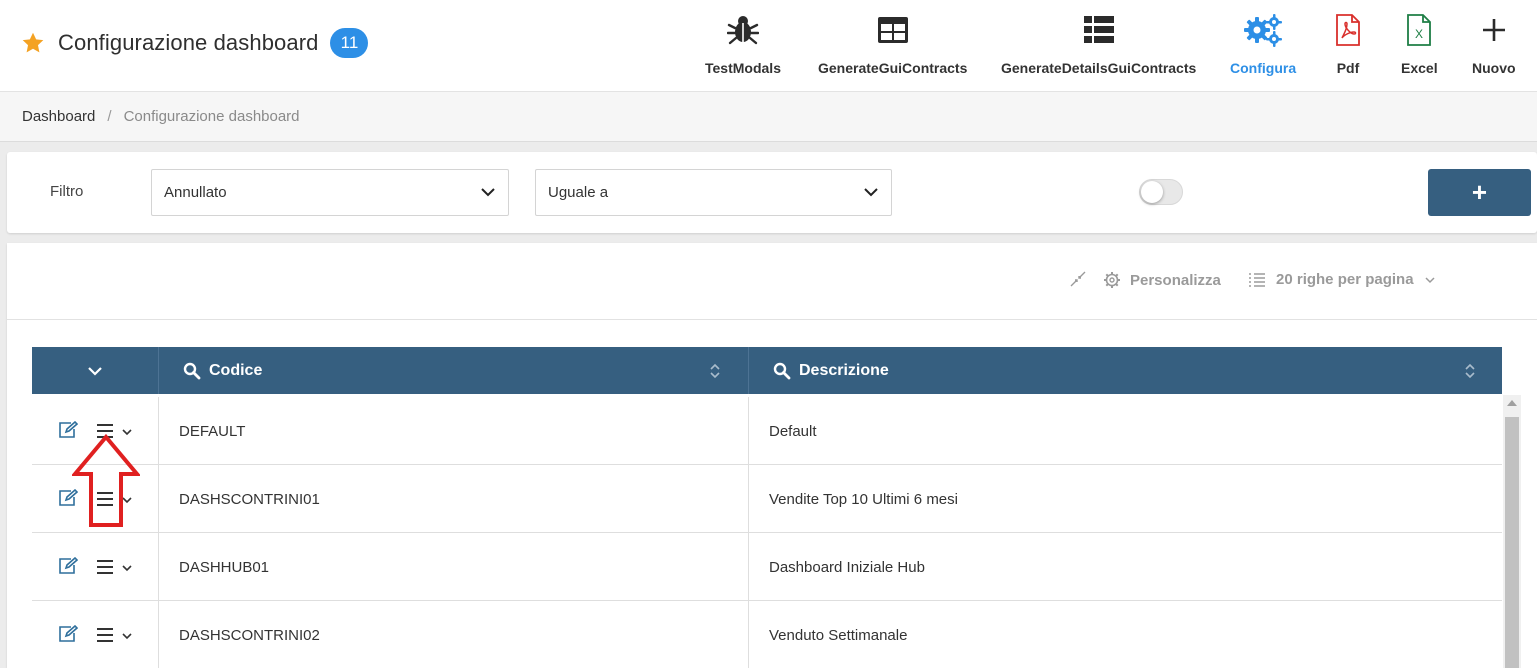  I want to click on toggle-knob, so click(1152, 192).